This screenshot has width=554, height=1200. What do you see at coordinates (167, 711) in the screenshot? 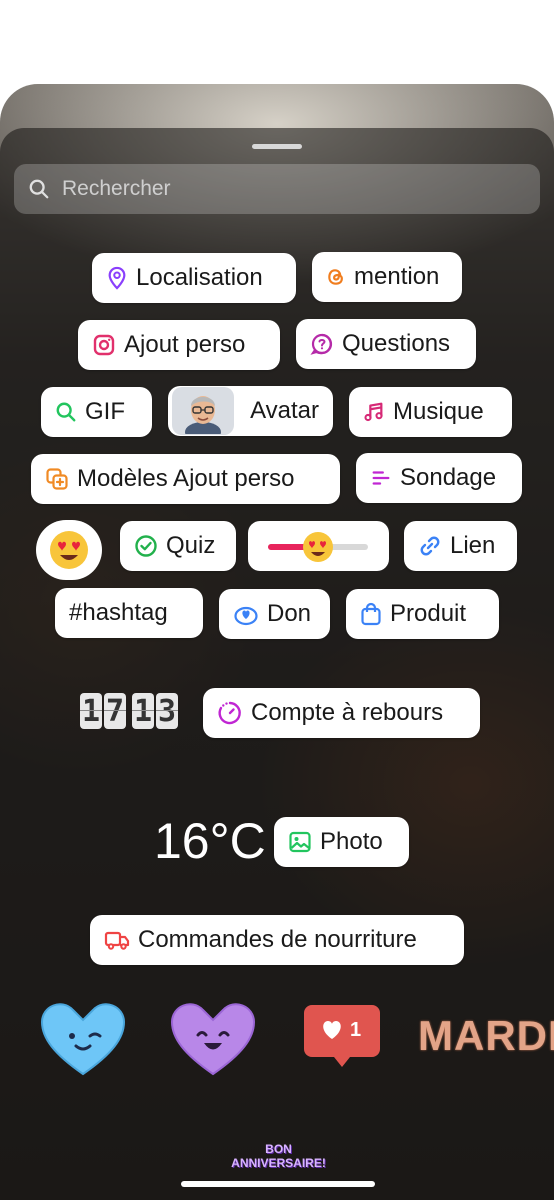
I see `clock-digit: 3` at bounding box center [167, 711].